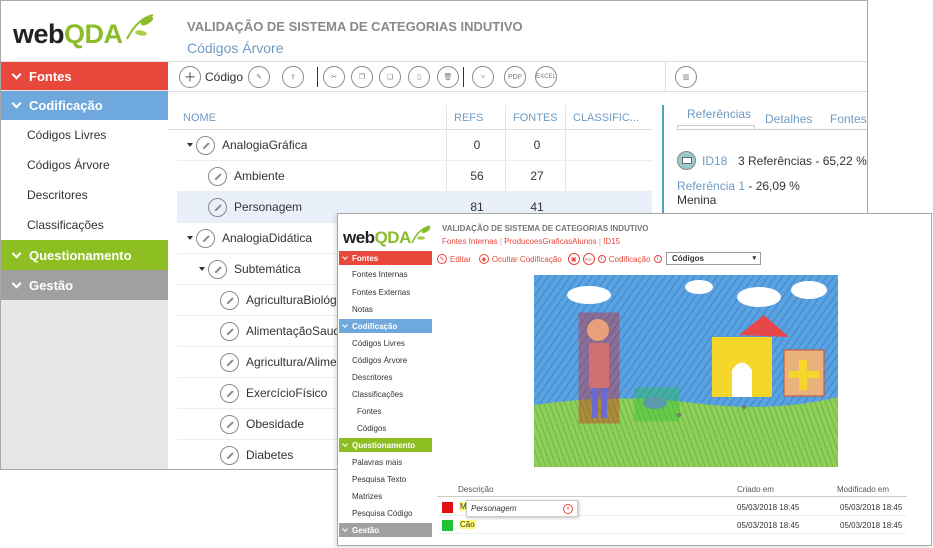 The width and height of the screenshot is (933, 548). Describe the element at coordinates (476, 489) in the screenshot. I see `col-header-descricao: Descrição` at that location.